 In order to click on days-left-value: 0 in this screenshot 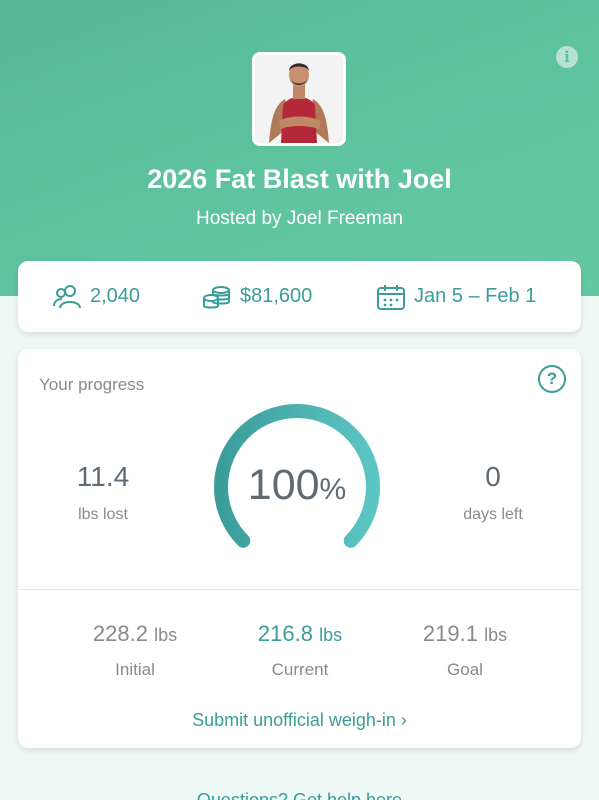, I will do `click(493, 476)`.